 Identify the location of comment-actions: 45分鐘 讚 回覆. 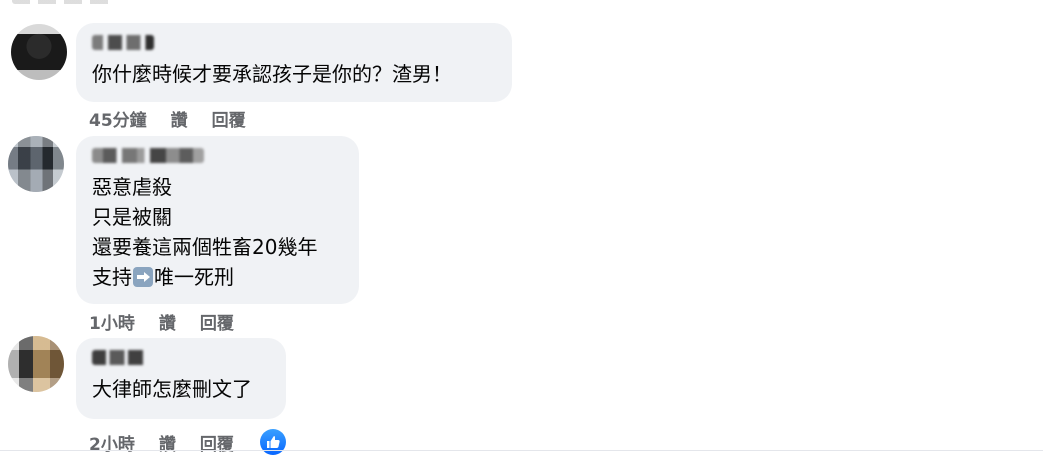
(167, 118).